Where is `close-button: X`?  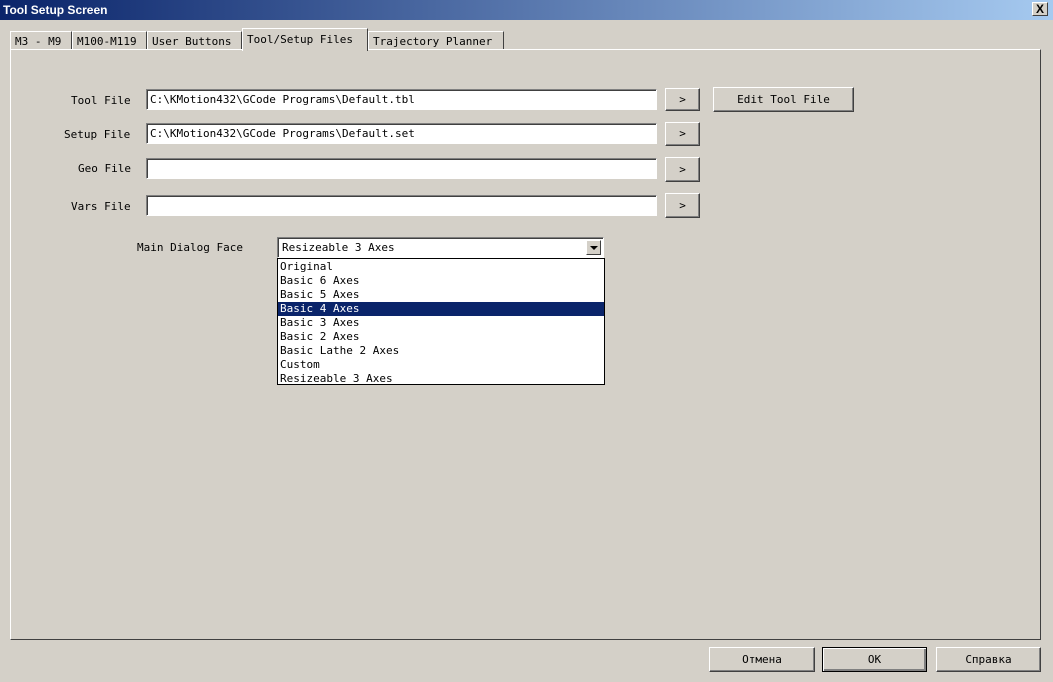 close-button: X is located at coordinates (1040, 9).